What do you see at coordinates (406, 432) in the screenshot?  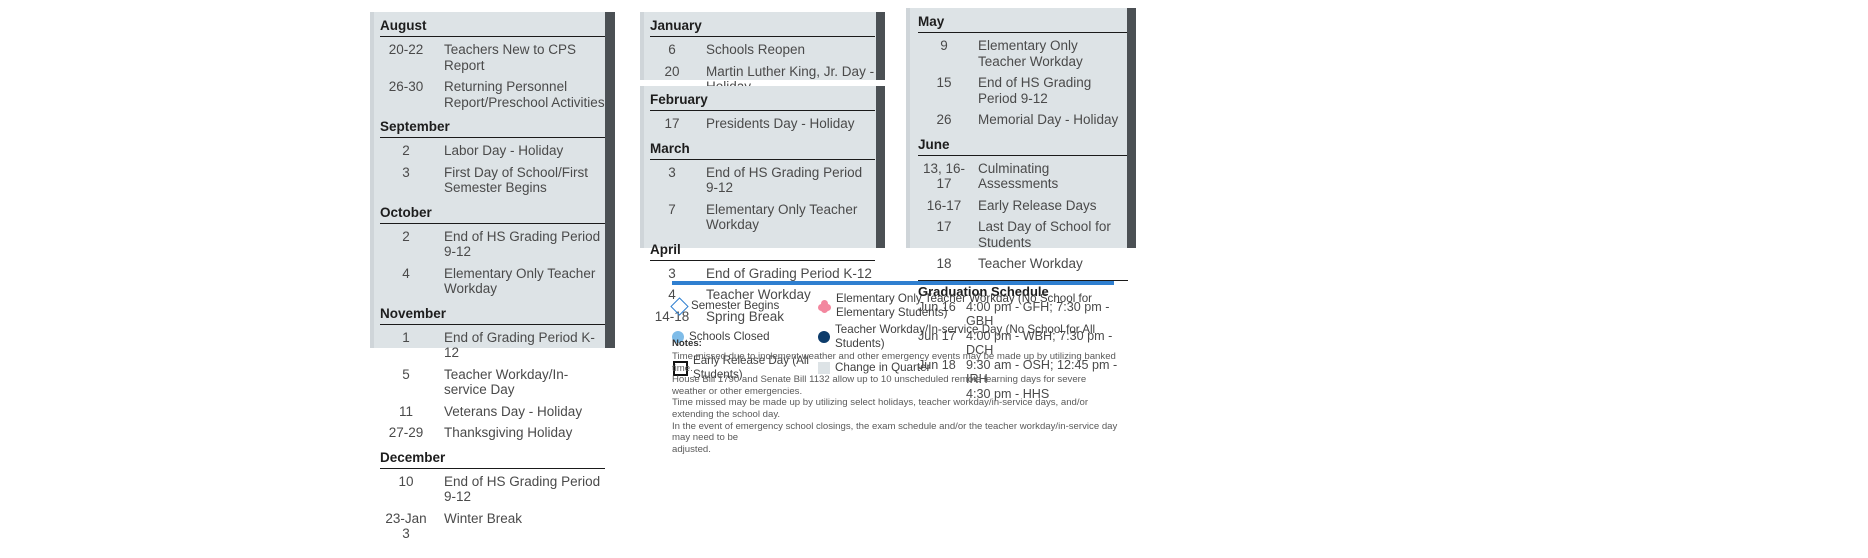 I see `event-date: 27-29` at bounding box center [406, 432].